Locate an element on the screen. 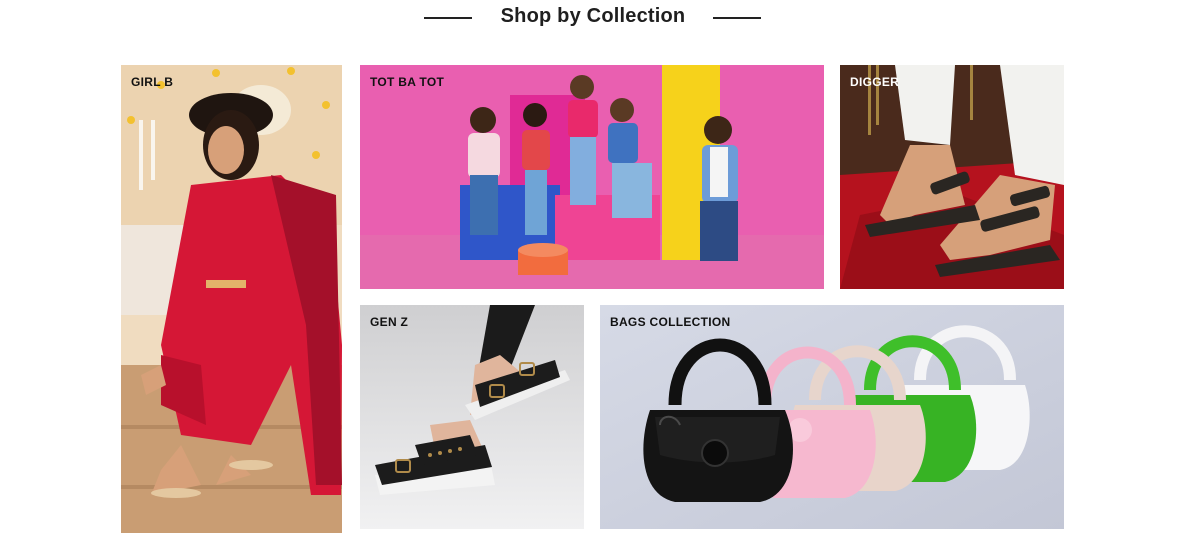 The height and width of the screenshot is (547, 1200). collection-label: GIRL B is located at coordinates (152, 82).